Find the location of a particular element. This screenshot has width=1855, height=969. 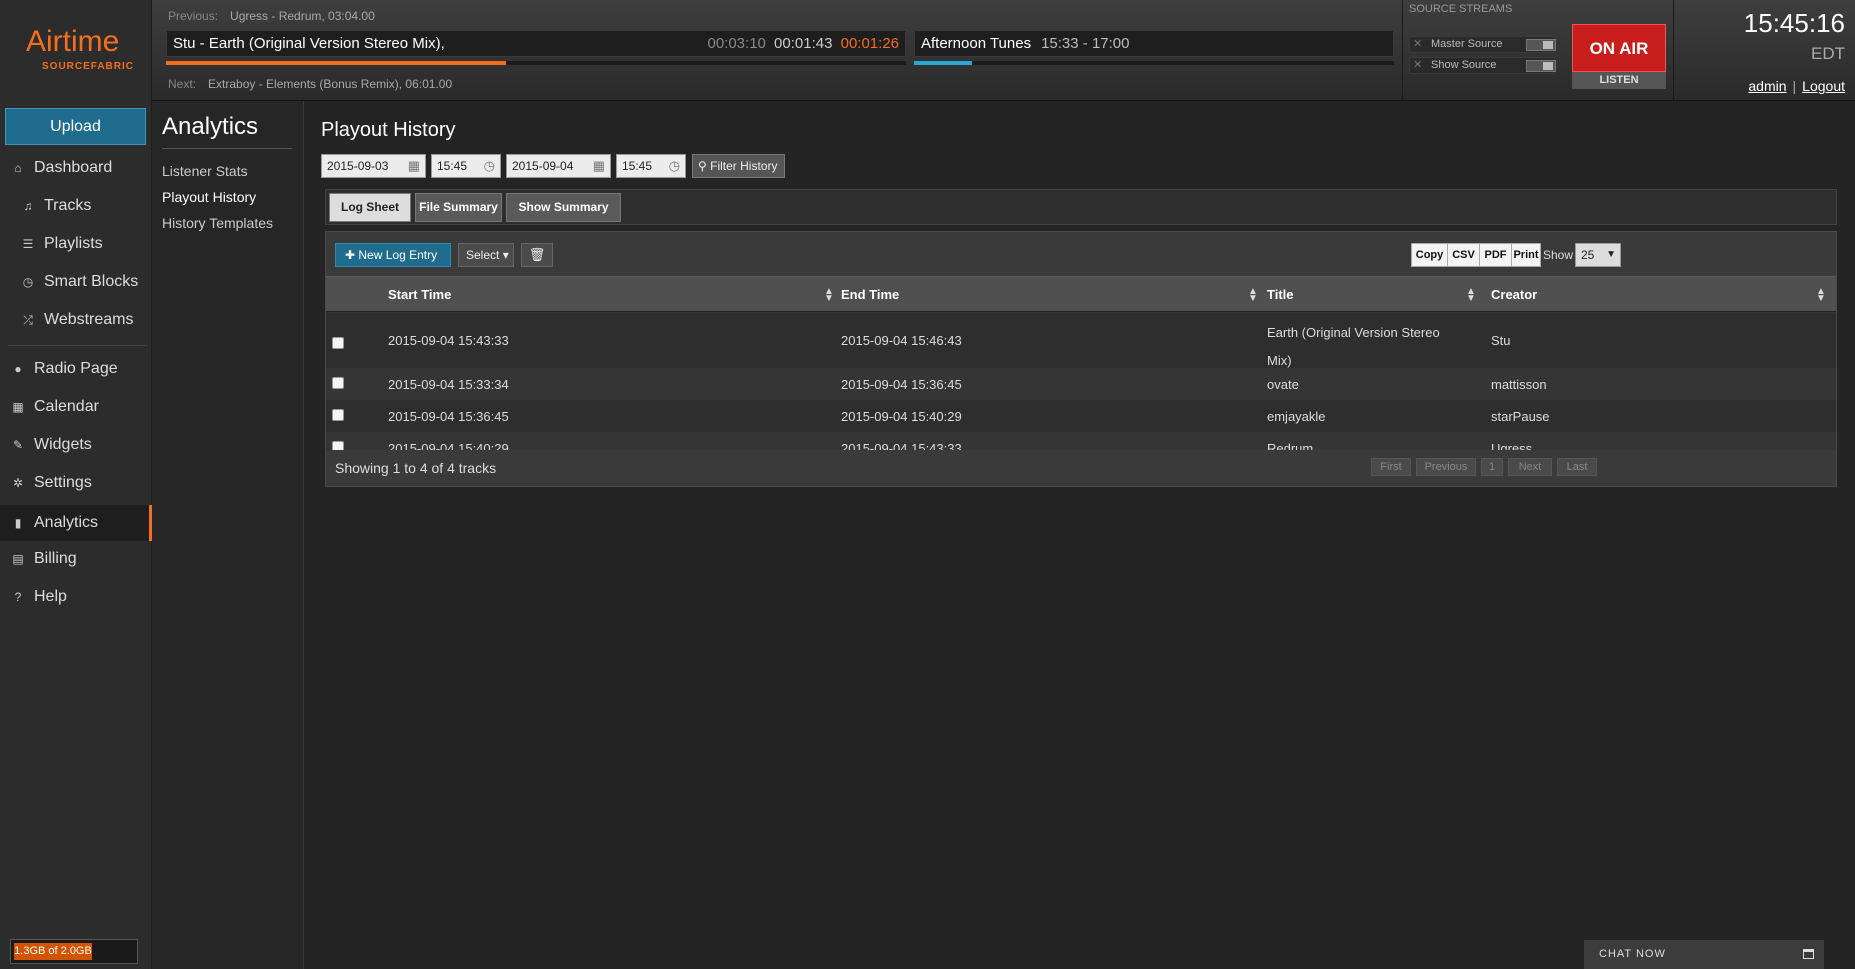

trash-icon: 🗑 is located at coordinates (537, 254).